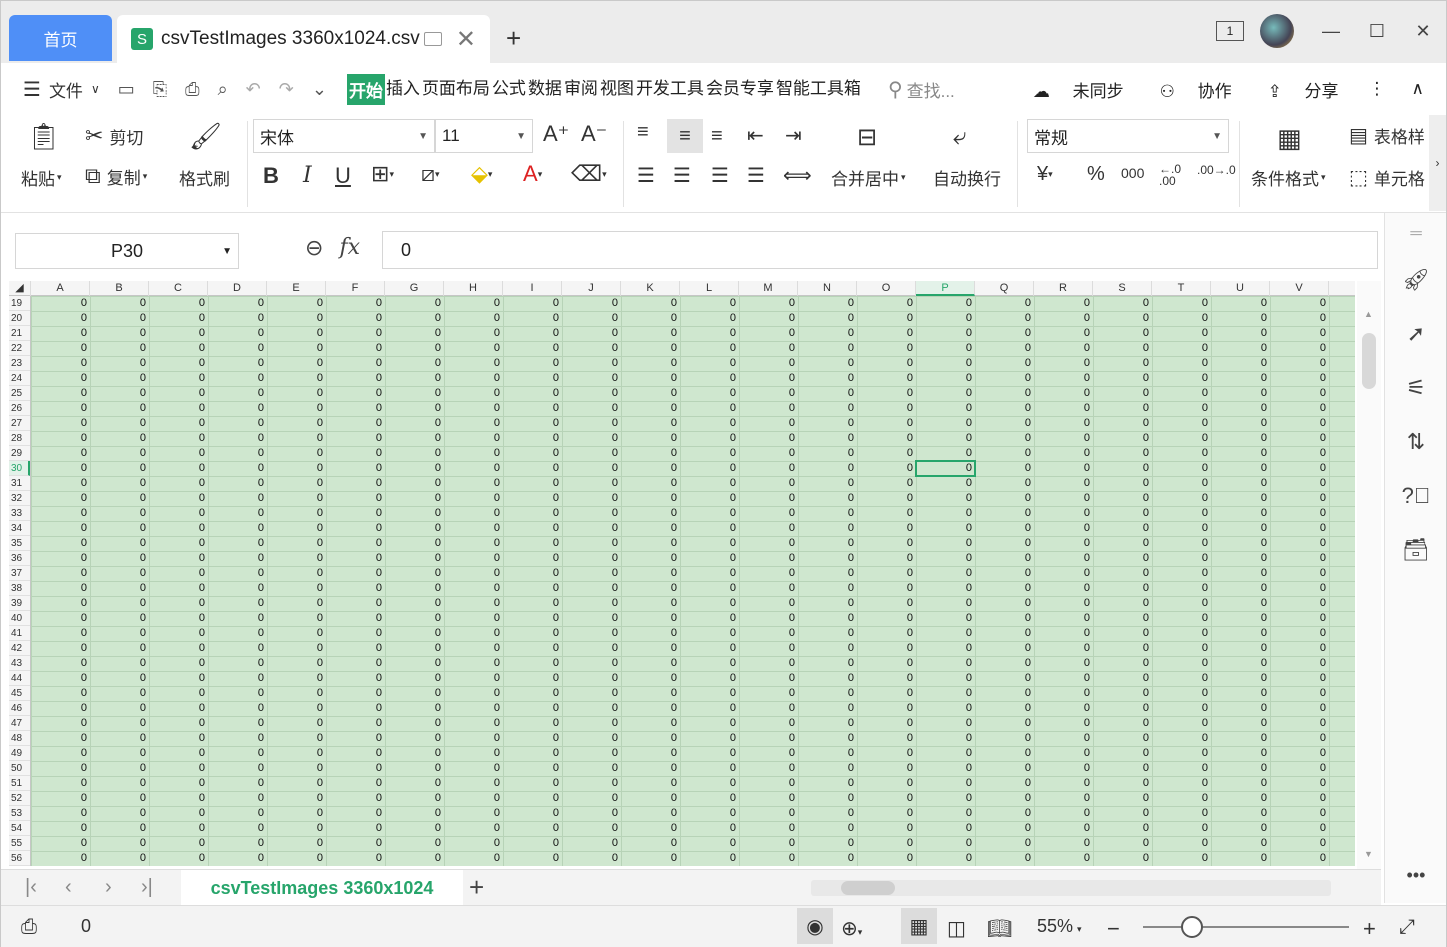 This screenshot has height=947, width=1447. Describe the element at coordinates (119, 288) in the screenshot. I see `column-header: B` at that location.